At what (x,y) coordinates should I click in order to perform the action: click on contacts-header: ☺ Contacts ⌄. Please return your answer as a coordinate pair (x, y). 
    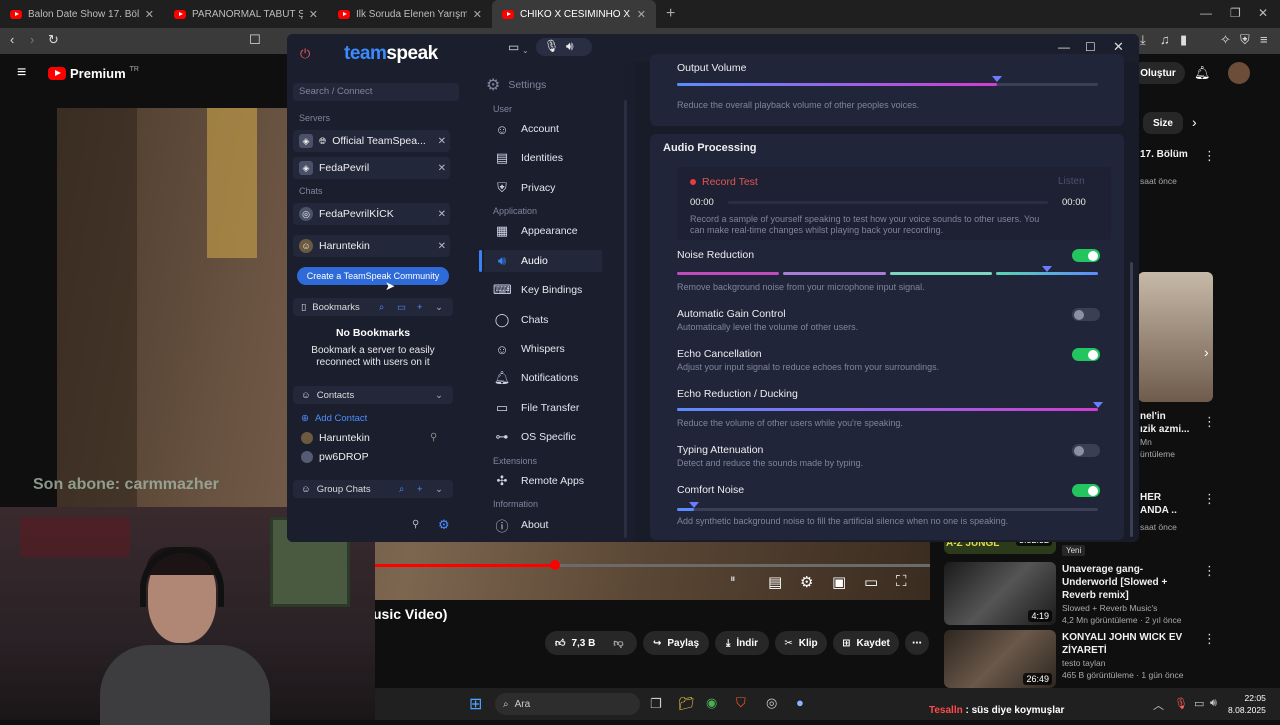
    Looking at the image, I should click on (373, 395).